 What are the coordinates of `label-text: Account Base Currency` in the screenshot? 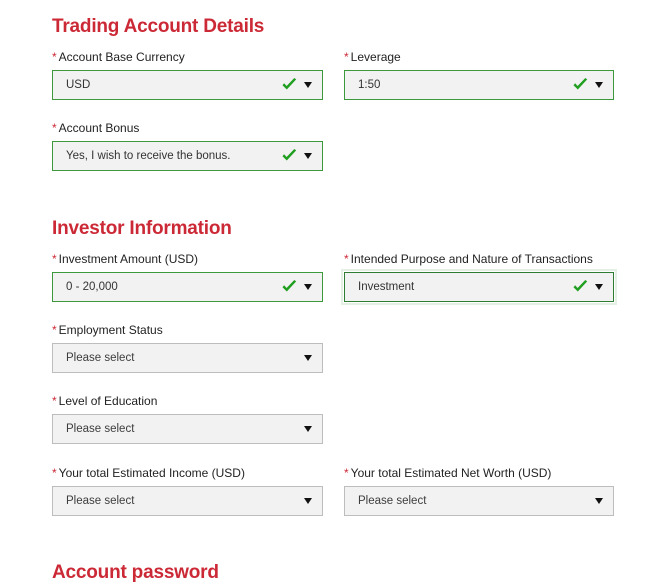 It's located at (121, 57).